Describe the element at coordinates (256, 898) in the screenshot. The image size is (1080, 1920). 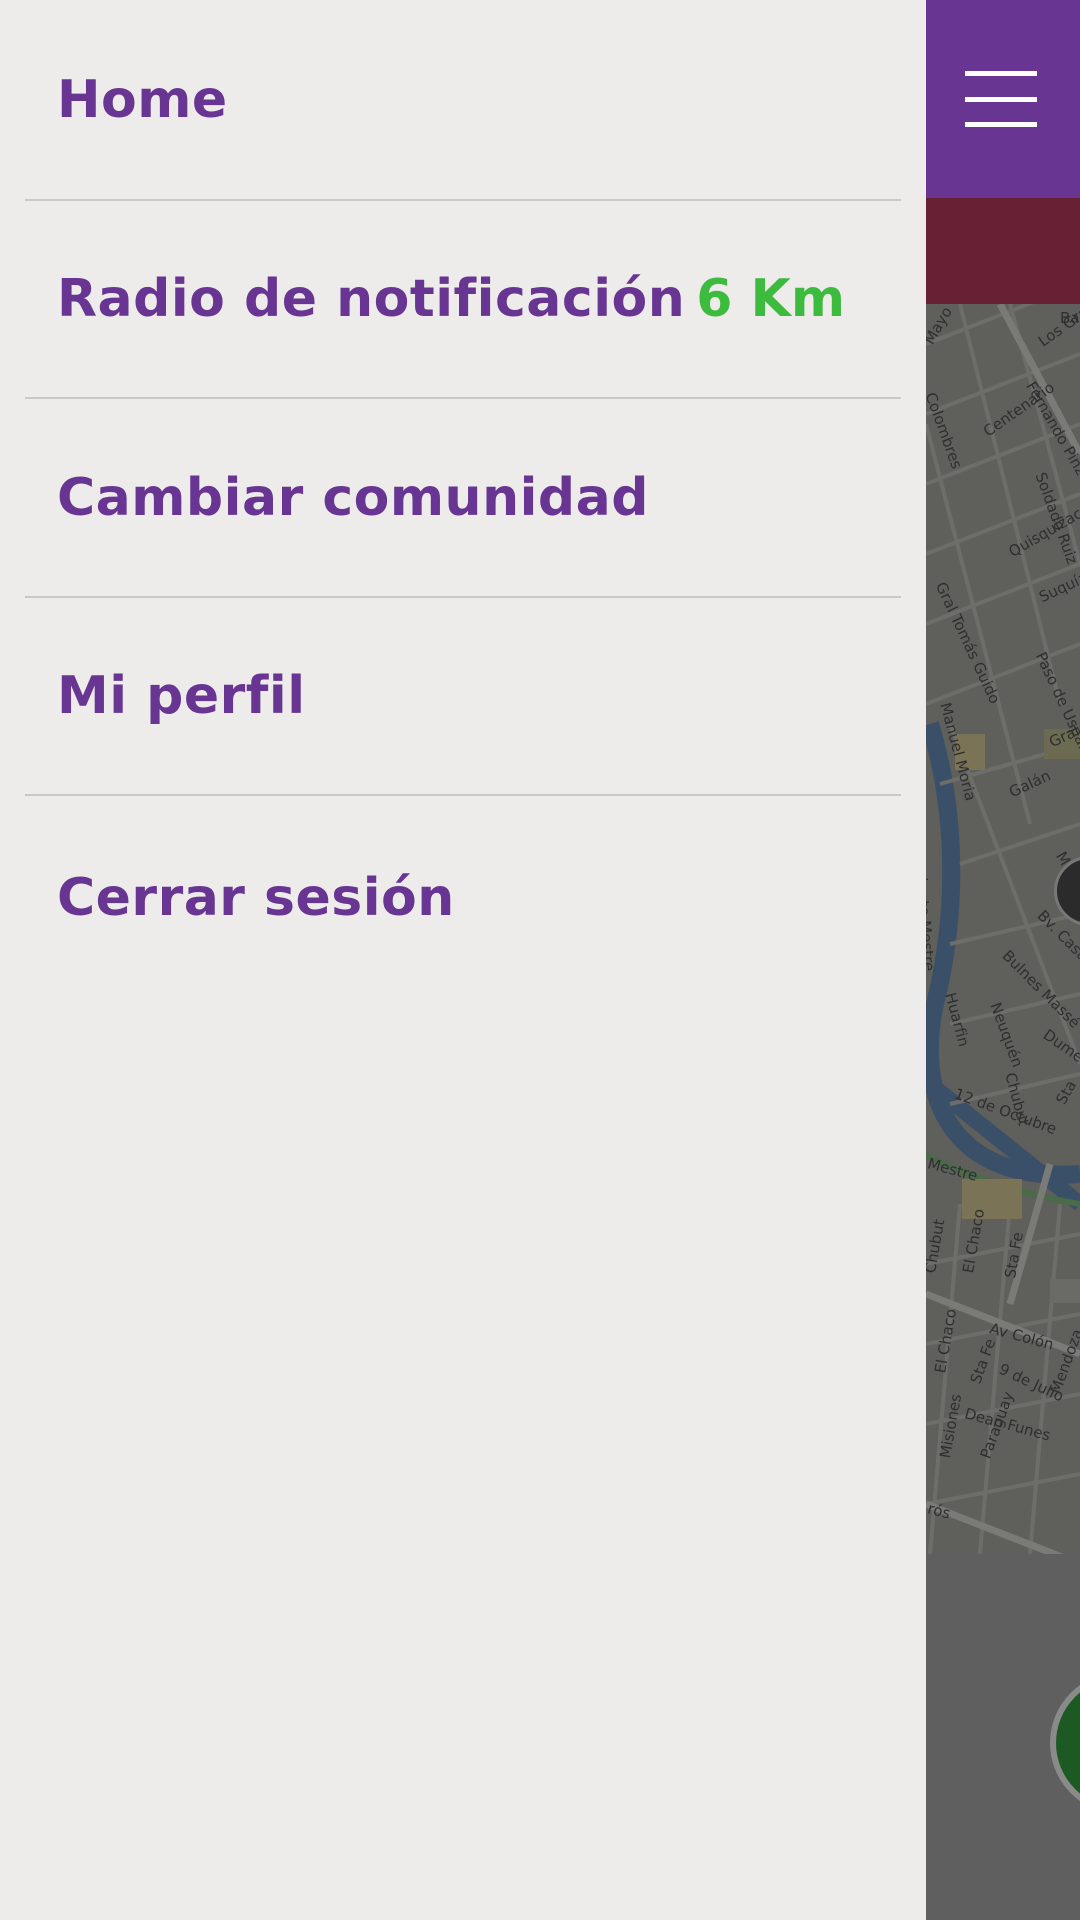
I see `drawer-item-label: Cerrar sesión` at that location.